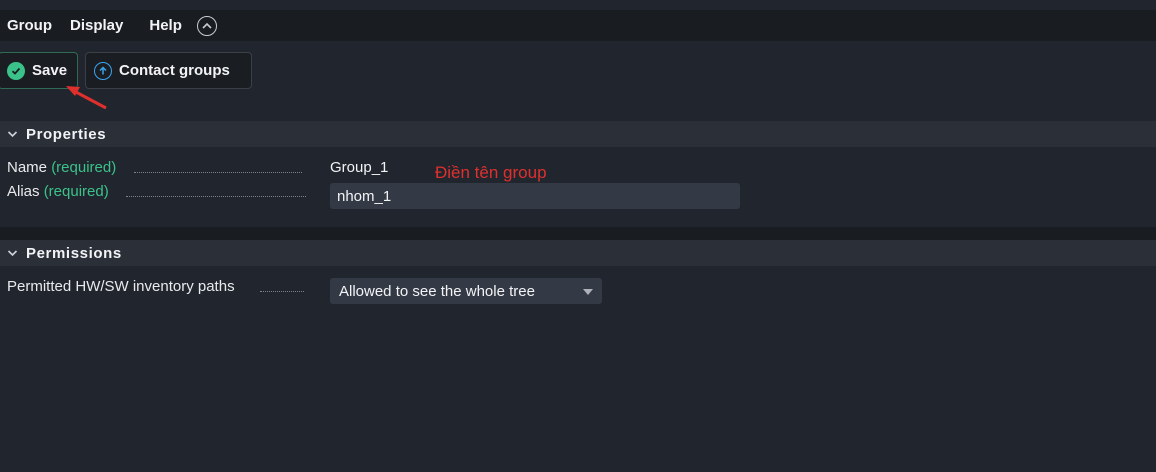  I want to click on name-label: Name, so click(27, 167).